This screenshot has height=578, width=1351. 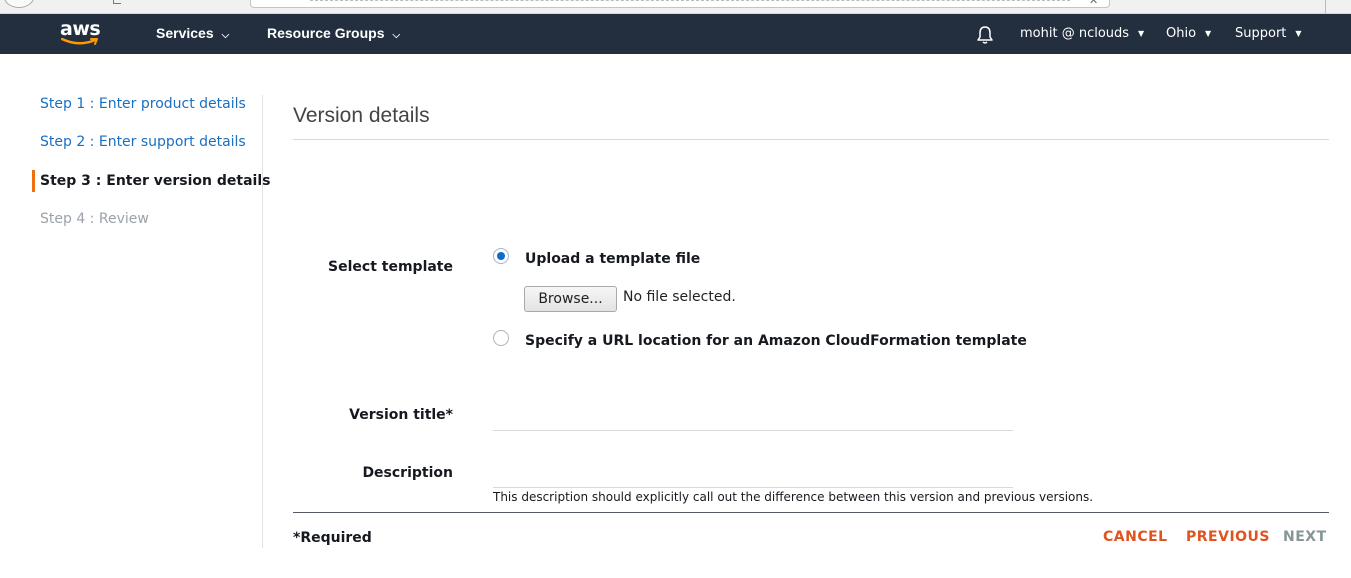 I want to click on footer-divider, so click(x=811, y=512).